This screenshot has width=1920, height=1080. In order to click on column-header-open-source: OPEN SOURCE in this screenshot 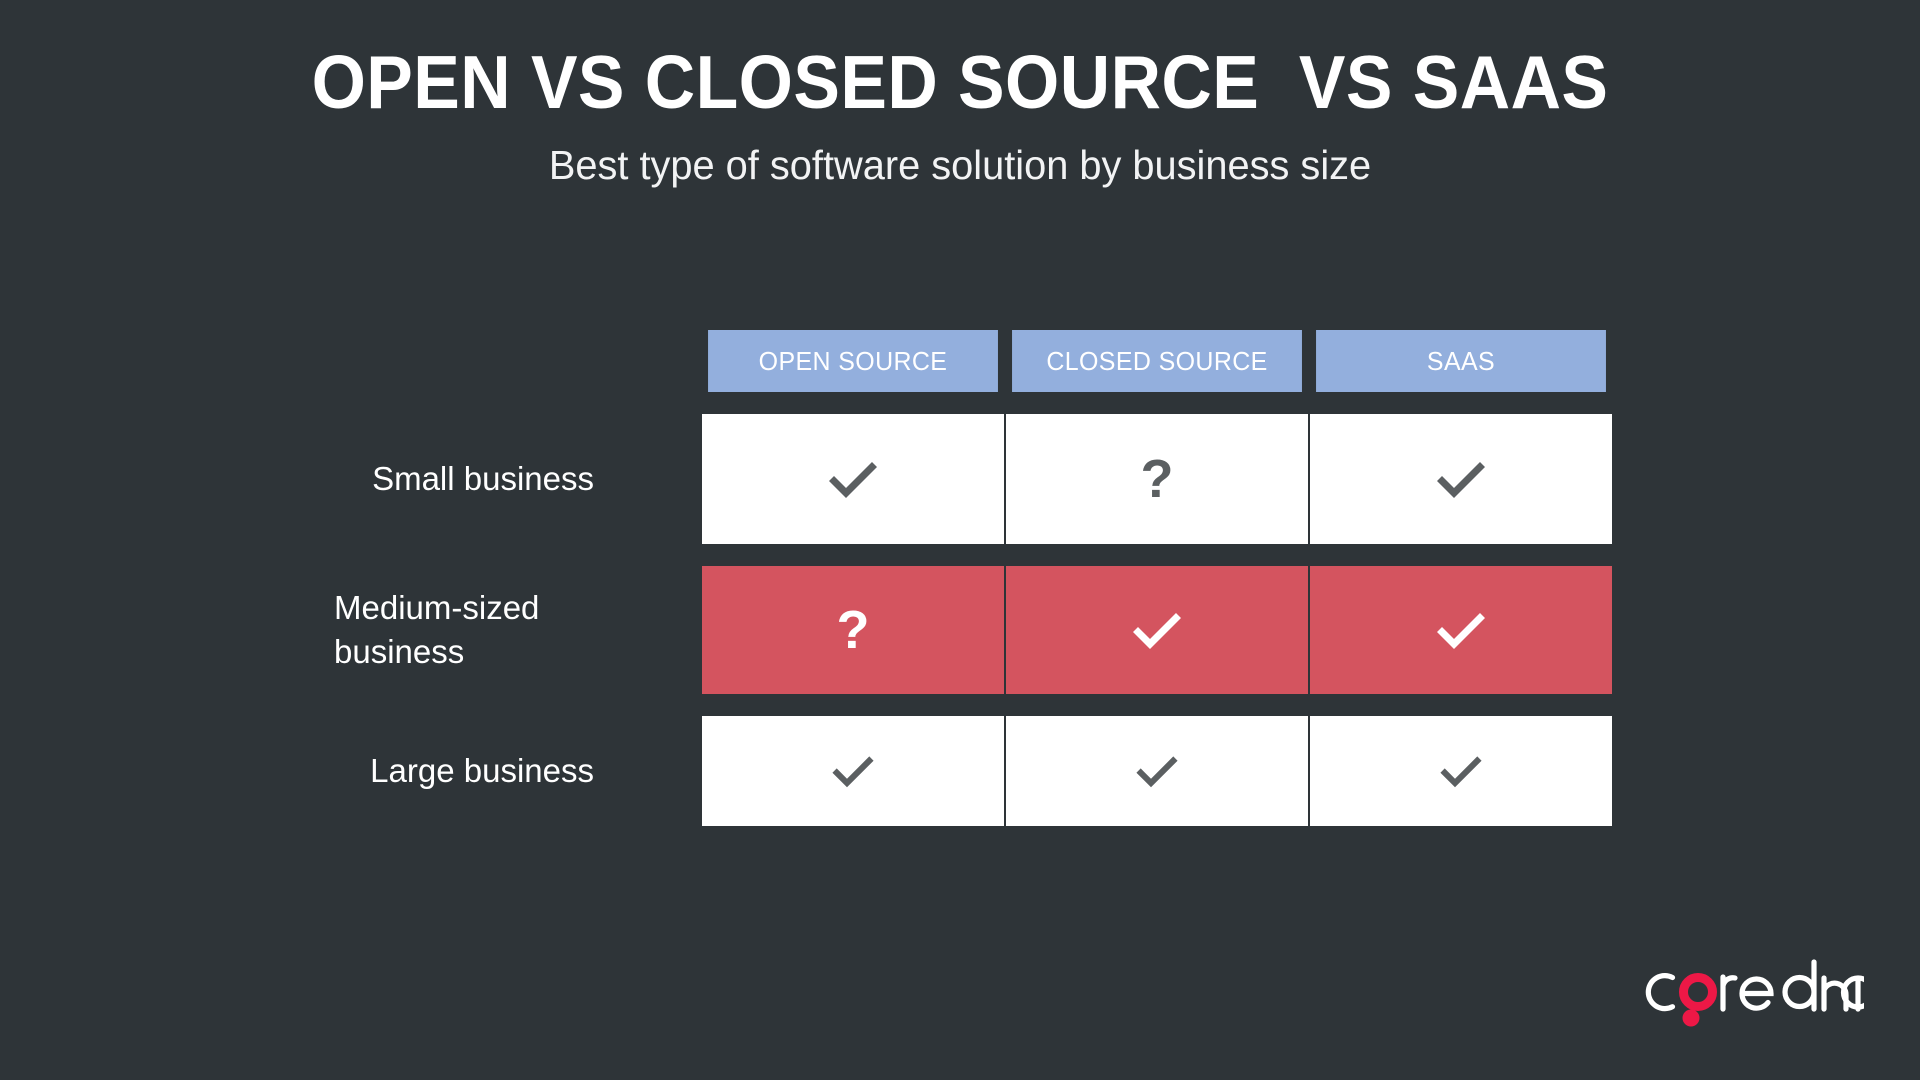, I will do `click(853, 361)`.